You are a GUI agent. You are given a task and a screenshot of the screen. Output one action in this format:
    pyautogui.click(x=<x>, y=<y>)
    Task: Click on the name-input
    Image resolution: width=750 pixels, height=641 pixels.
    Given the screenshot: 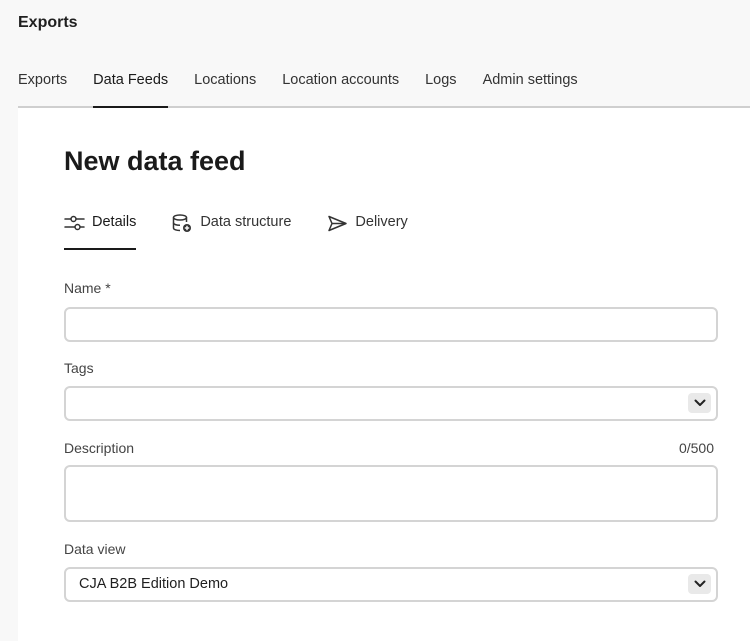 What is the action you would take?
    pyautogui.click(x=391, y=324)
    